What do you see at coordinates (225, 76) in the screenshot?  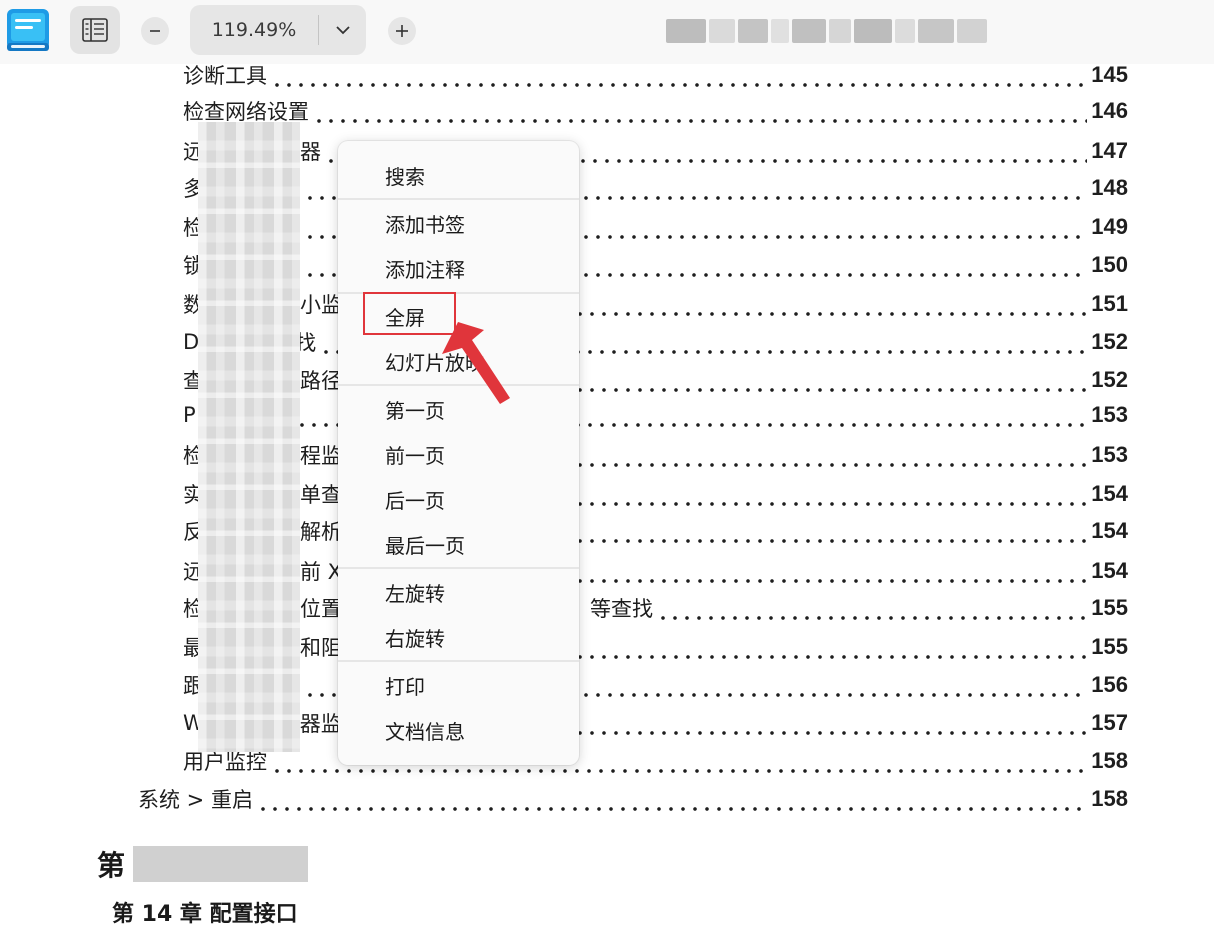 I see `toc-entry-title: 诊断工具` at bounding box center [225, 76].